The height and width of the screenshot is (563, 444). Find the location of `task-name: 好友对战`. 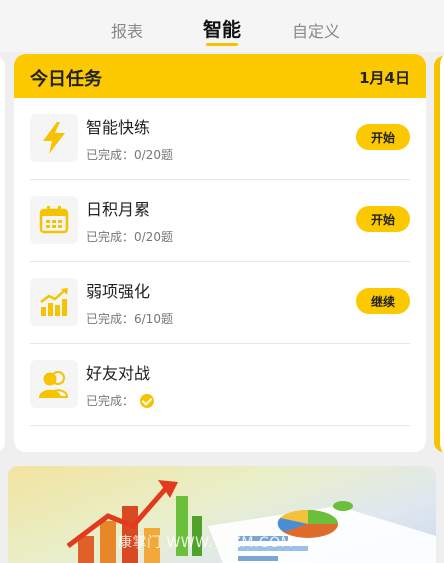

task-name: 好友对战 is located at coordinates (118, 373).